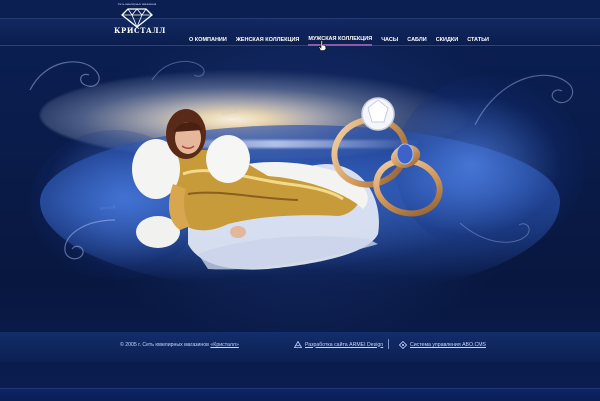 The width and height of the screenshot is (600, 401). Describe the element at coordinates (389, 40) in the screenshot. I see `nav-item-watches: ЧАСЫ` at that location.